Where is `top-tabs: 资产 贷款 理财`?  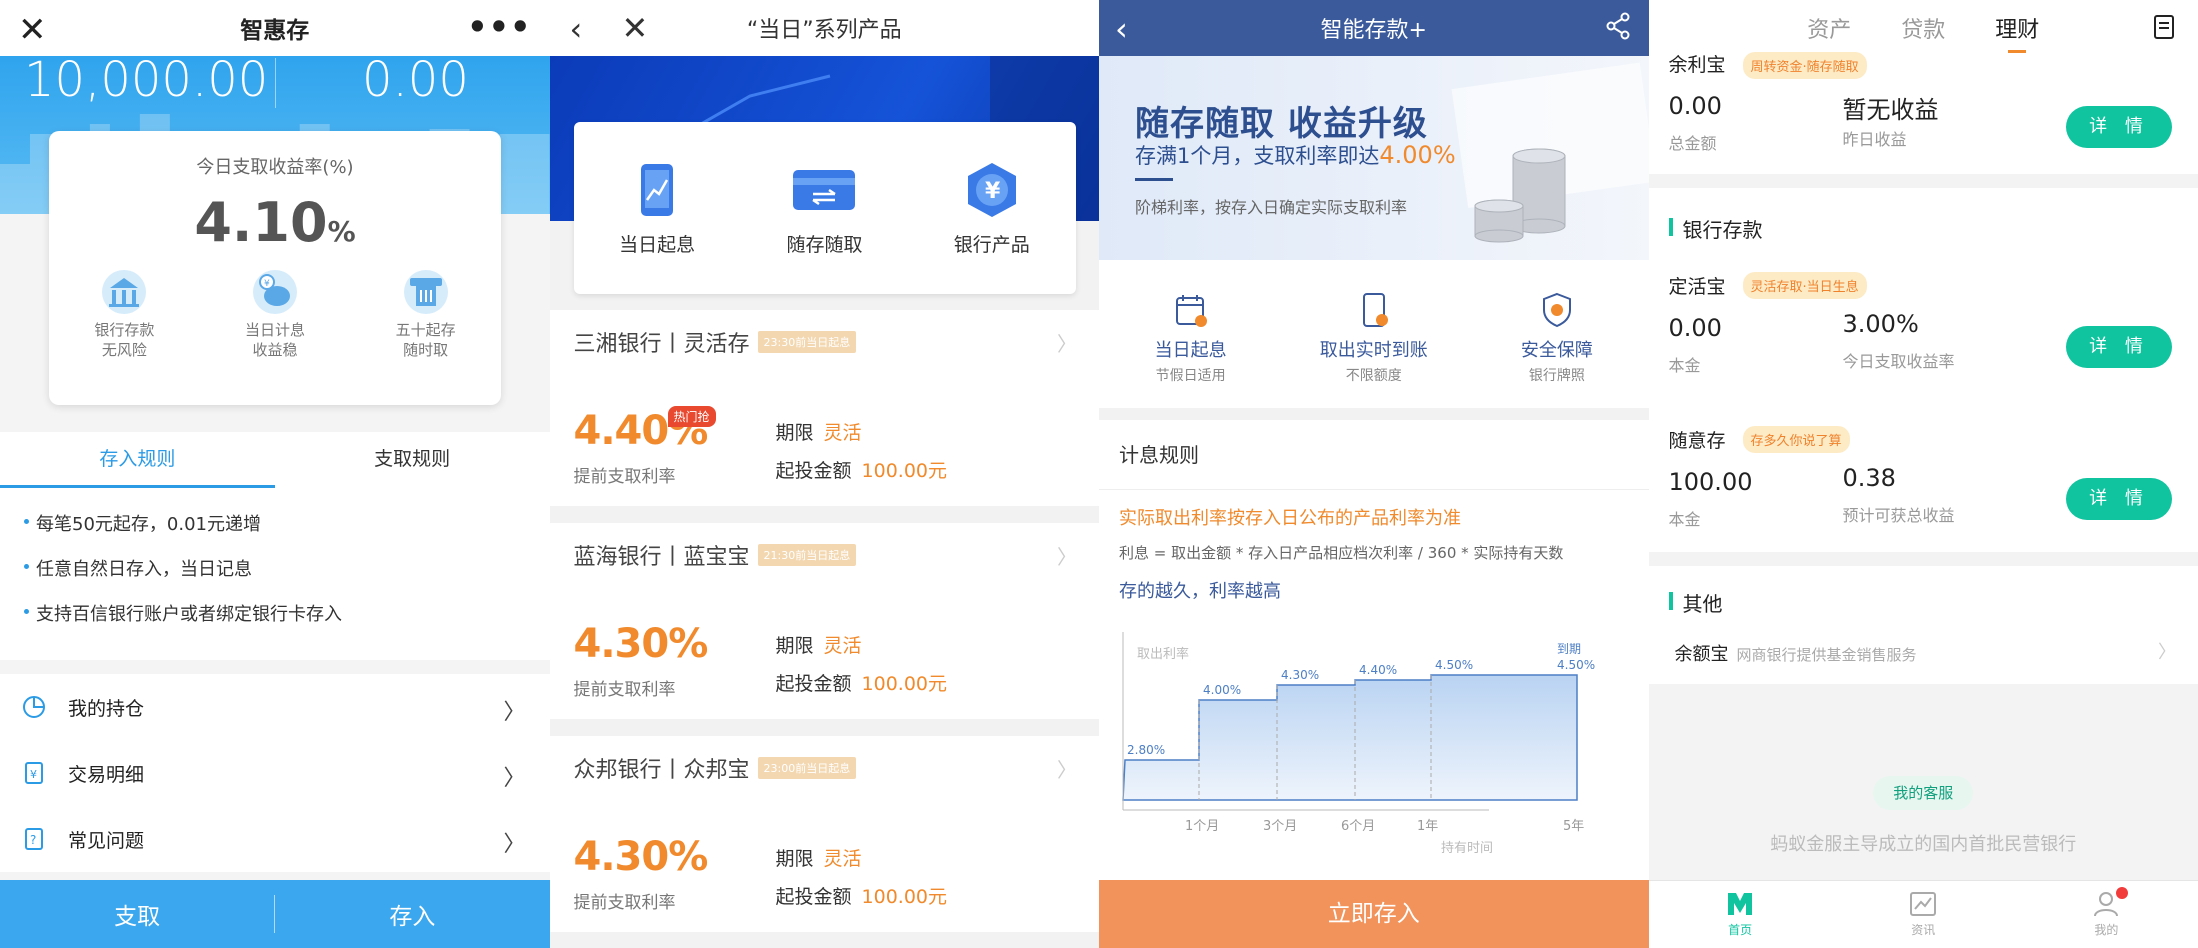
top-tabs: 资产 贷款 理财 is located at coordinates (1923, 28).